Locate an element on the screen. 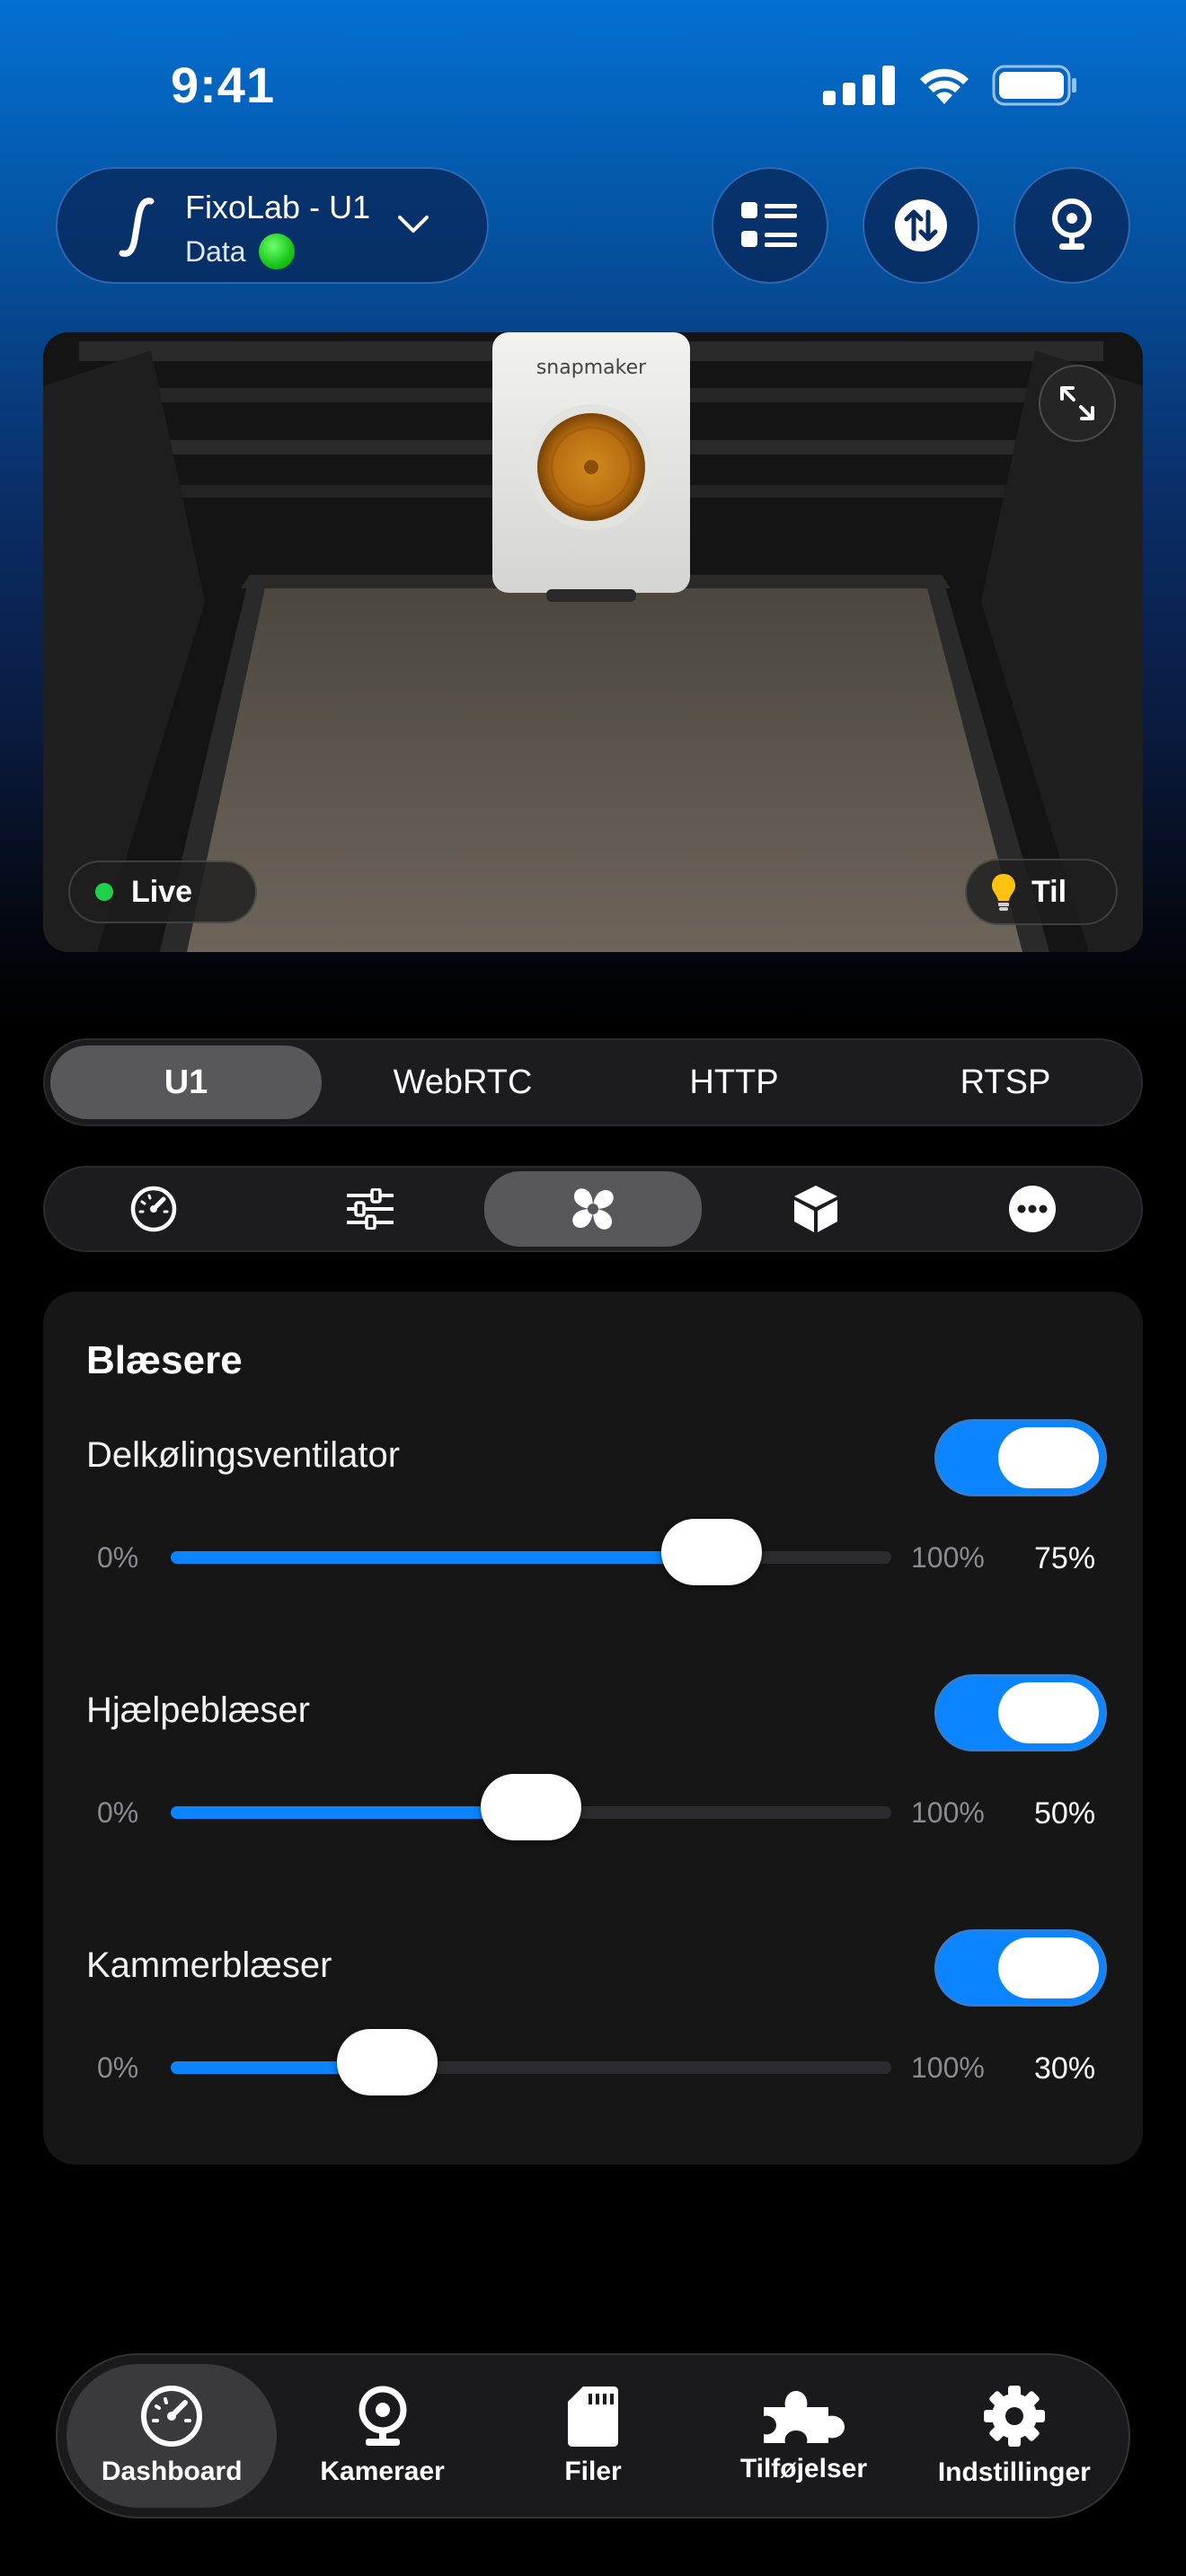 This screenshot has width=1186, height=2576. cube-icon is located at coordinates (815, 1209).